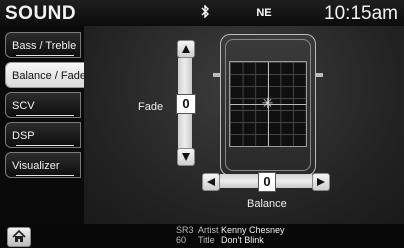 This screenshot has height=248, width=404. I want to click on fade-label: Fade, so click(151, 107).